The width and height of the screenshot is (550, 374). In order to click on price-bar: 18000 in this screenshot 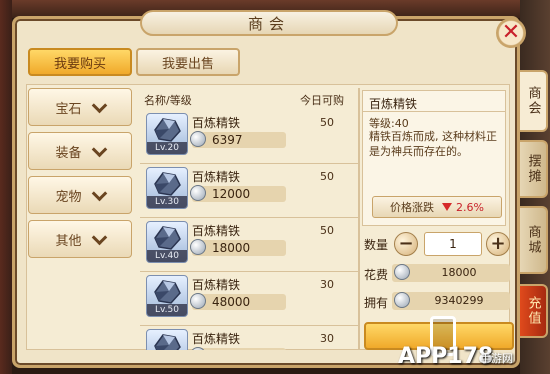, I will do `click(238, 247)`.